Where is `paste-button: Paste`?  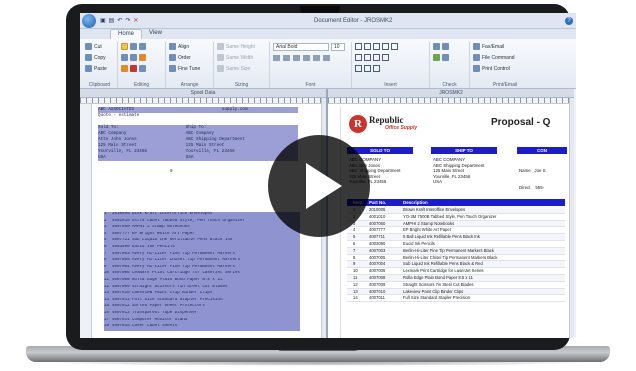 paste-button: Paste is located at coordinates (96, 68).